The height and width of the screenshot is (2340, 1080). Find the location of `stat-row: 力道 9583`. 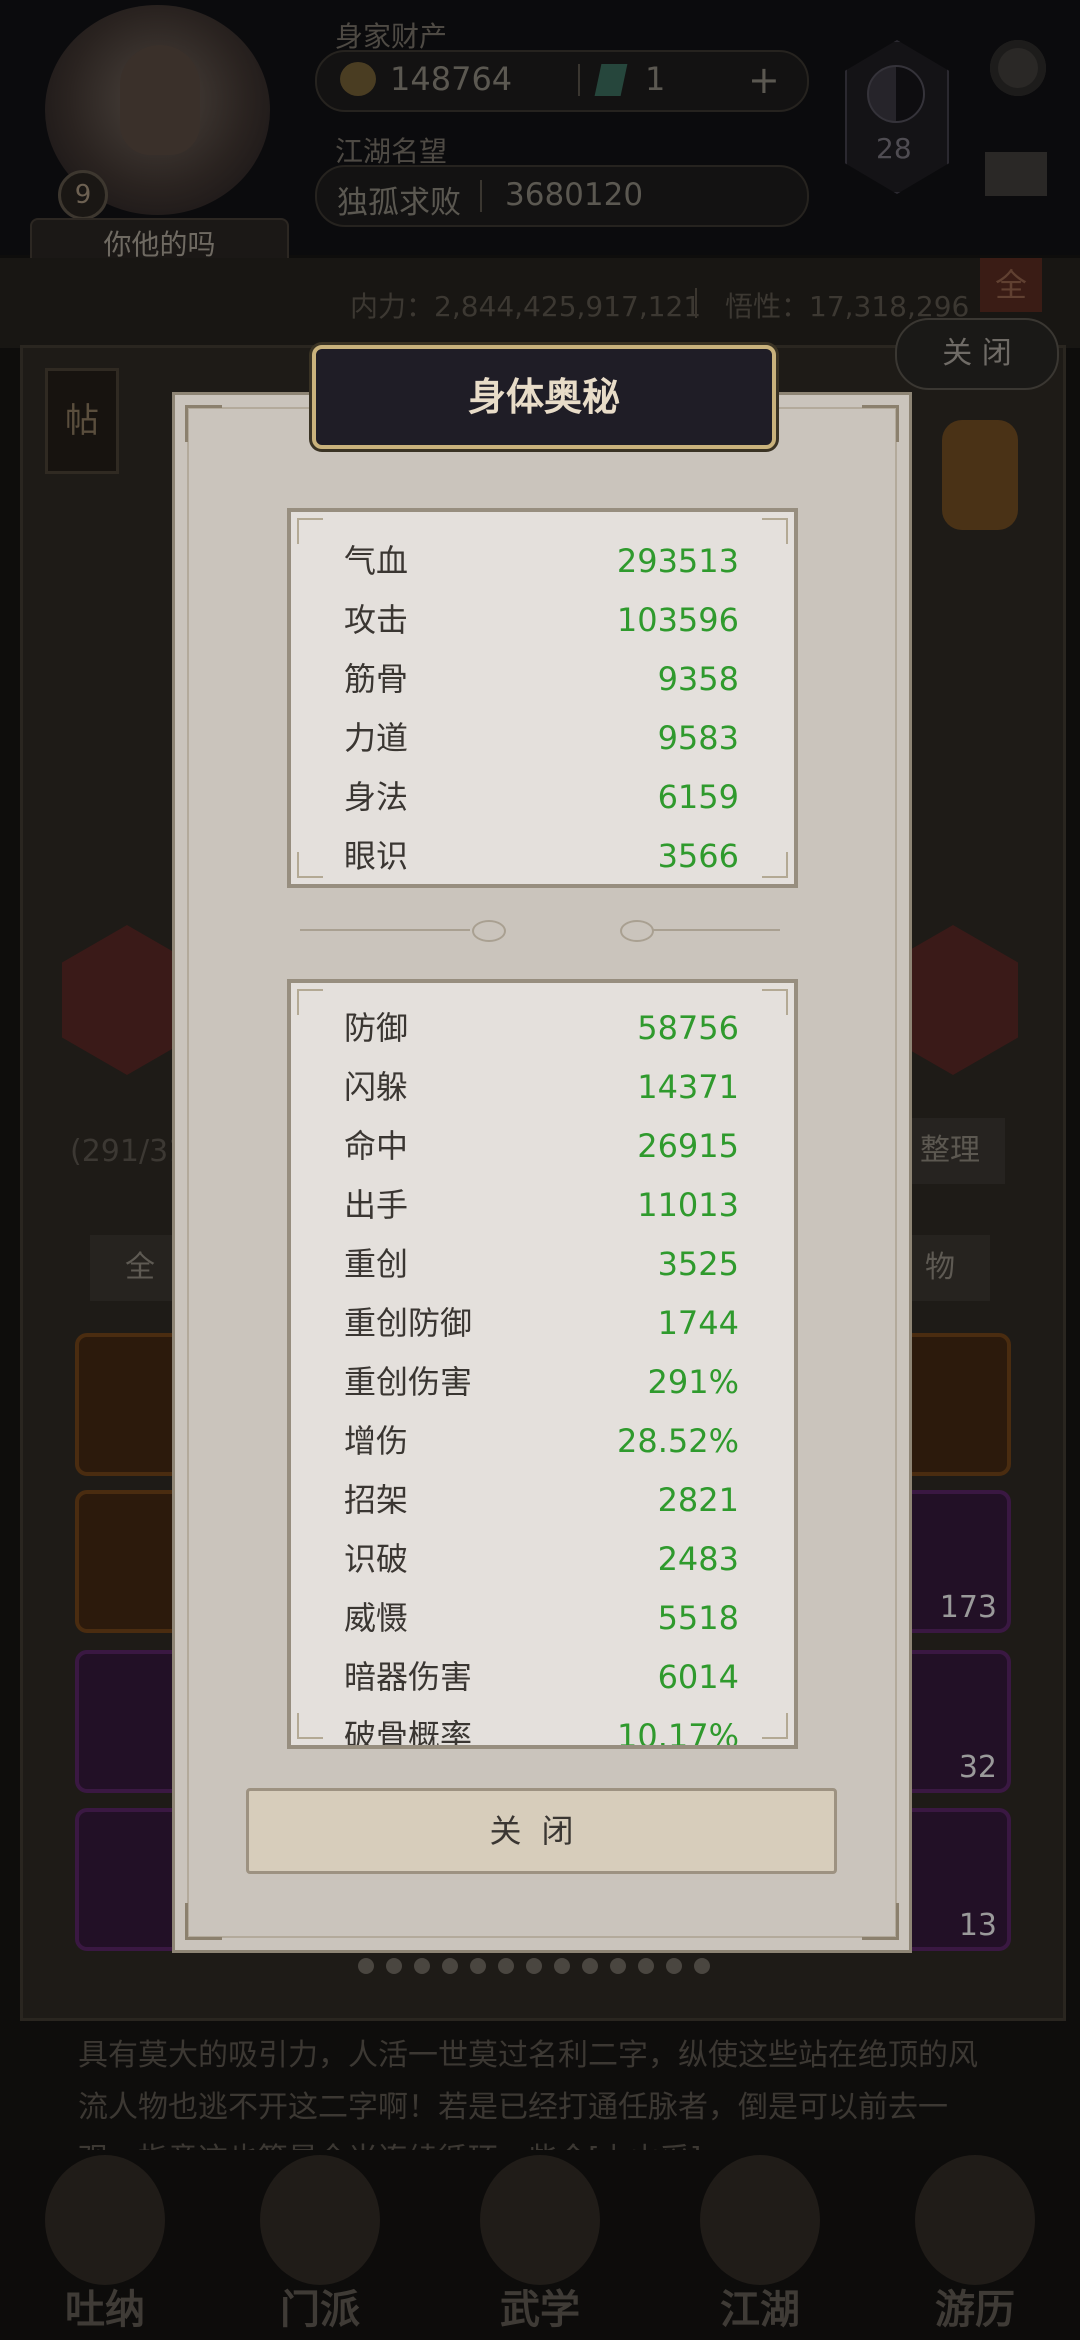

stat-row: 力道 9583 is located at coordinates (541, 738).